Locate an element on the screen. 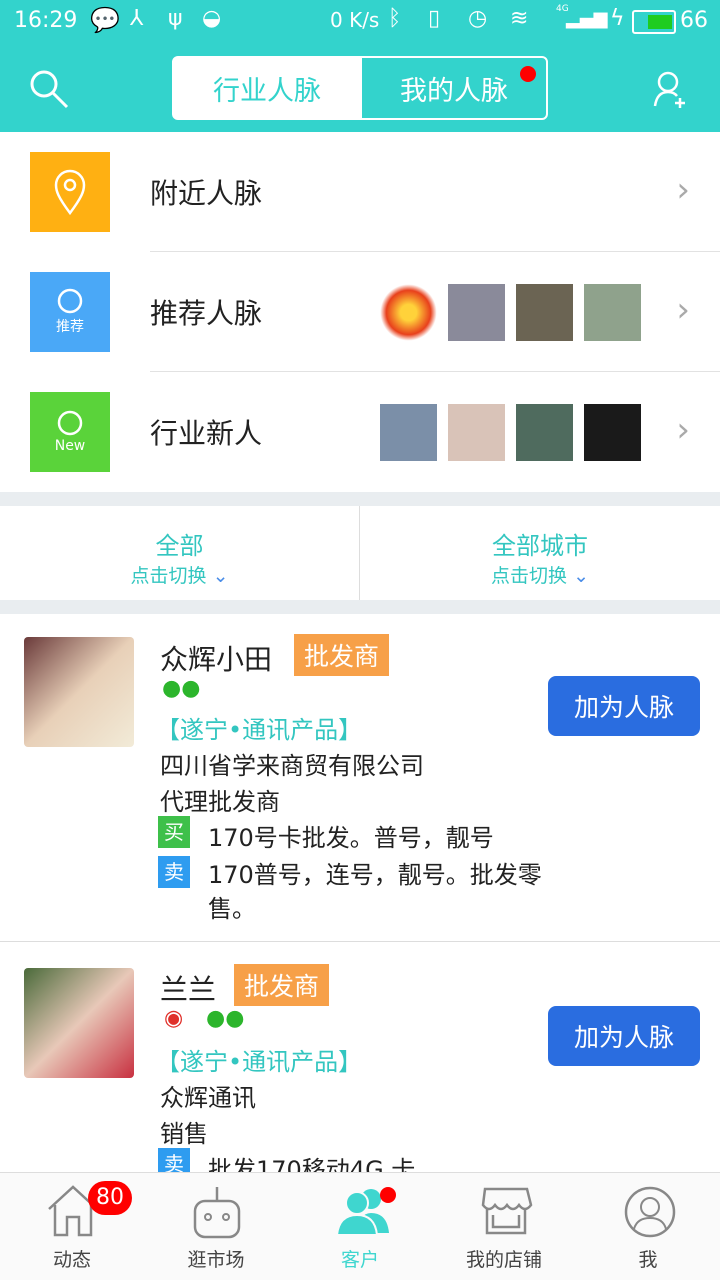  menu-new-users: New 行业新人 › is located at coordinates (360, 432).